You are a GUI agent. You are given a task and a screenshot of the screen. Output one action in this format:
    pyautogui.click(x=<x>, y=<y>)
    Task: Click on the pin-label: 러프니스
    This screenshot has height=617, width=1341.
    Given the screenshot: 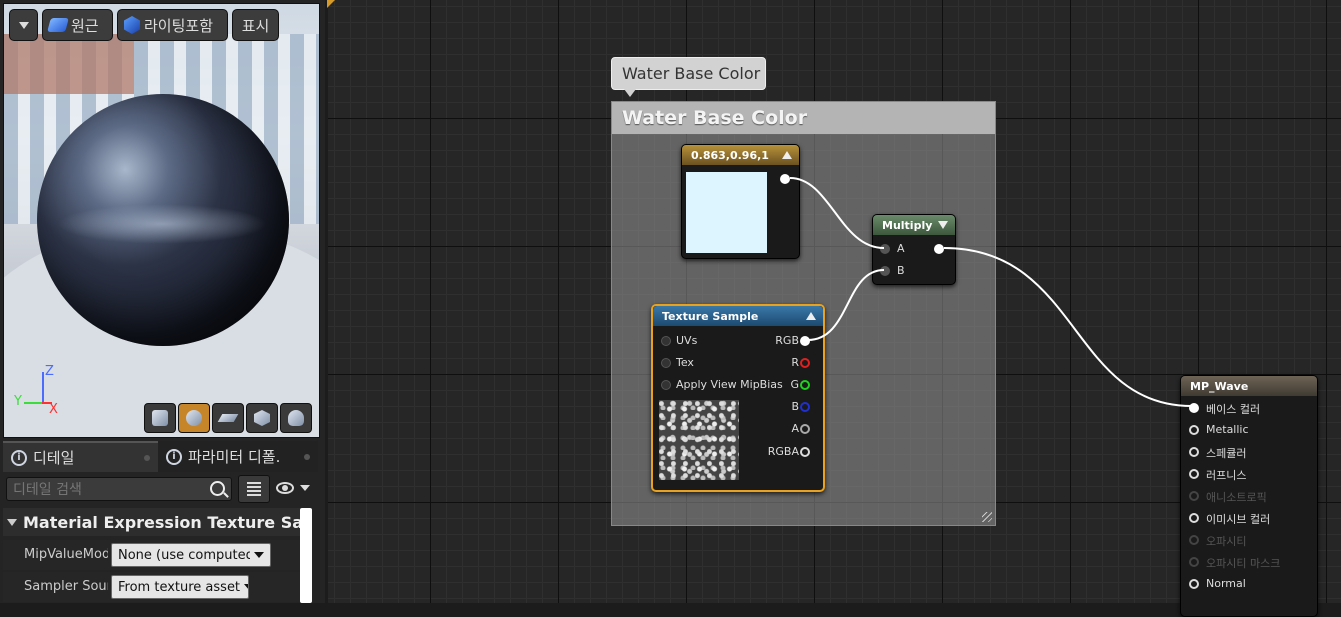 What is the action you would take?
    pyautogui.click(x=1226, y=475)
    